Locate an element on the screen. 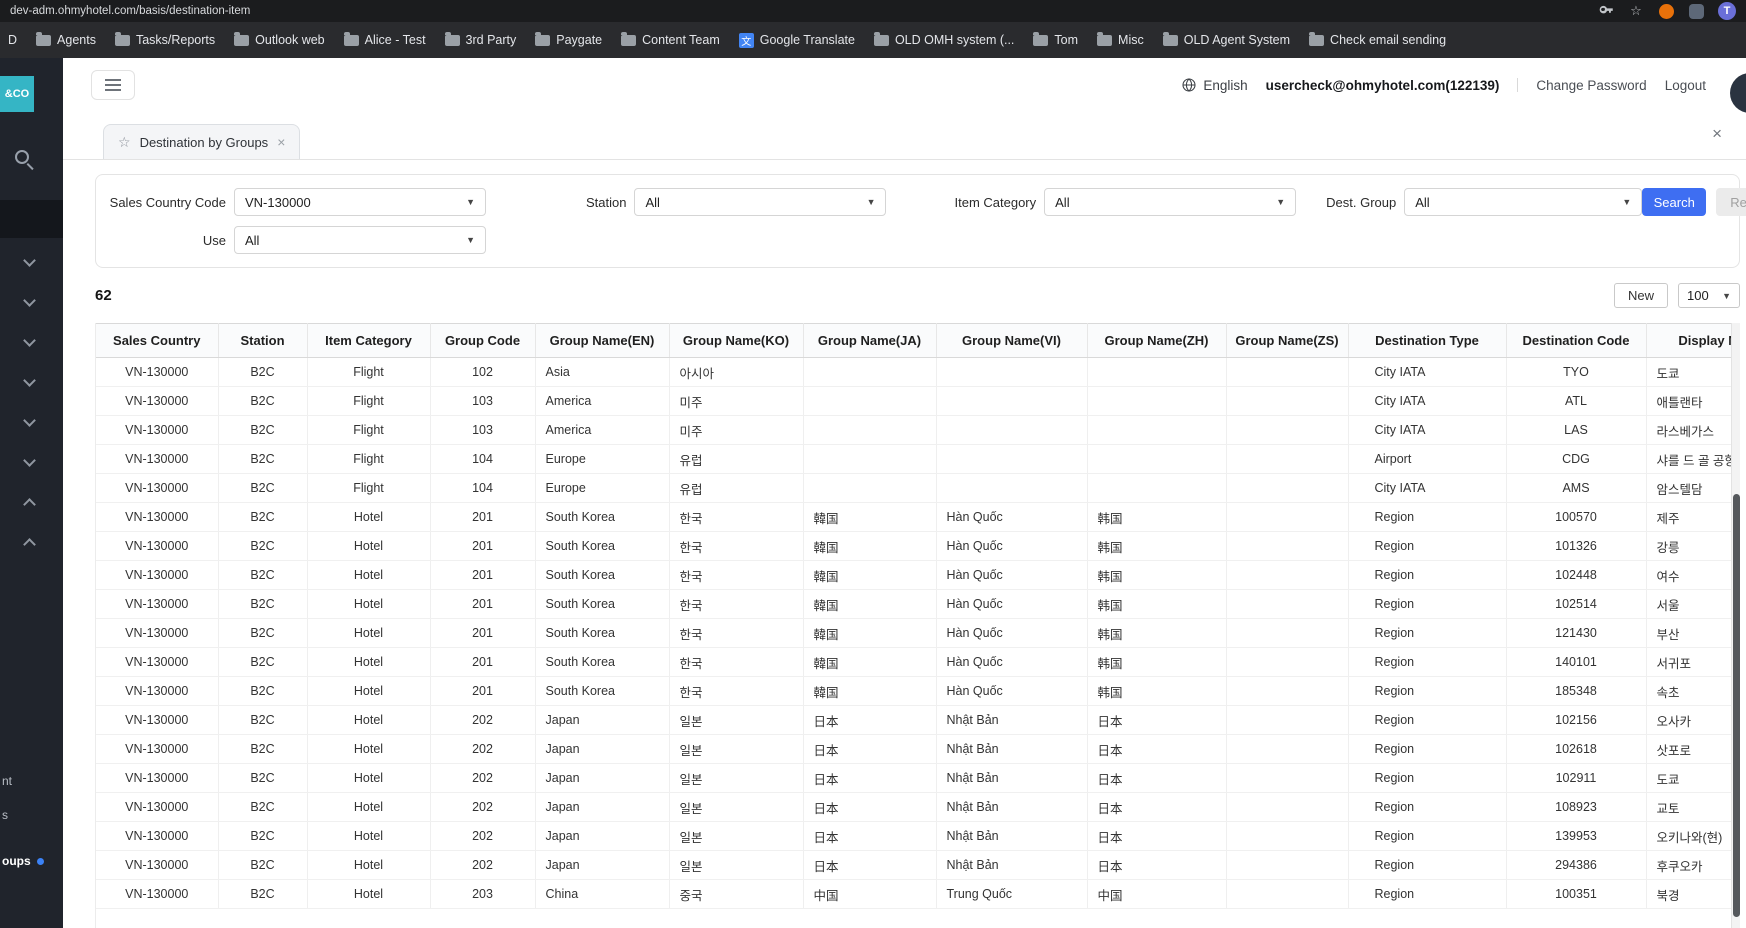  filter-sales-country-code: Sales Country Code VN-130000 ▼ is located at coordinates (297, 202).